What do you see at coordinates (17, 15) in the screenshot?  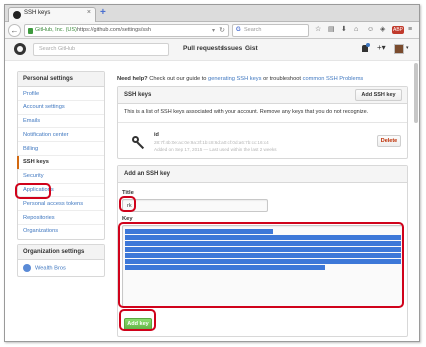 I see `github-favicon-icon` at bounding box center [17, 15].